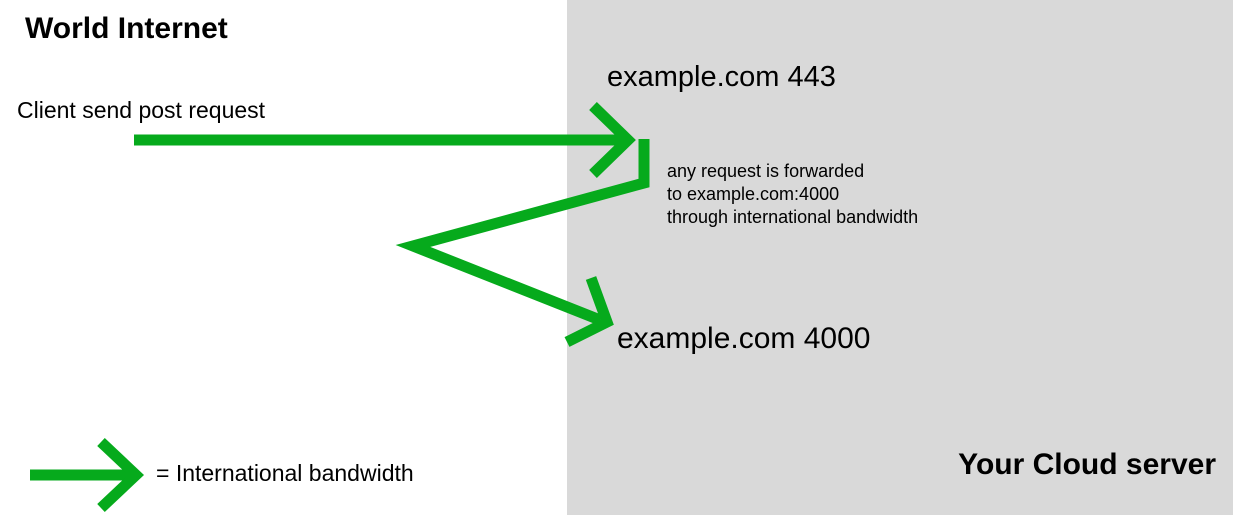  What do you see at coordinates (793, 217) in the screenshot?
I see `forwarding-note-line: through international bandwidth` at bounding box center [793, 217].